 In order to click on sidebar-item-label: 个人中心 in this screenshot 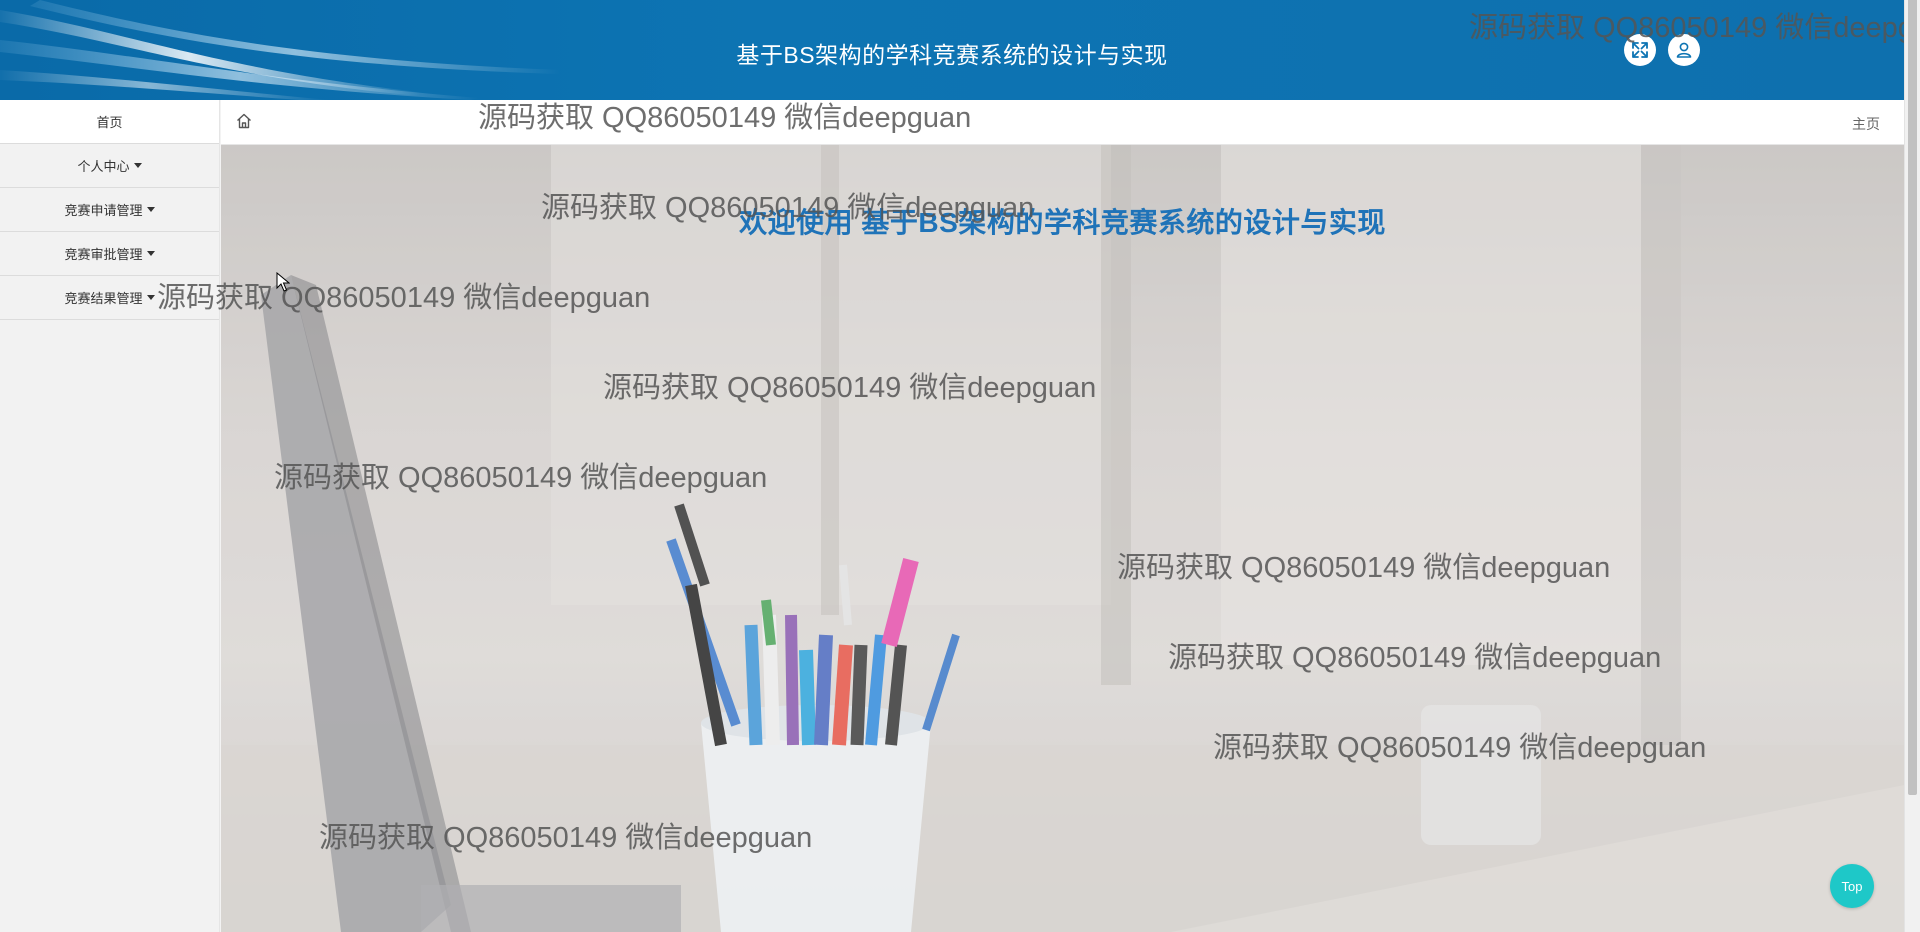, I will do `click(103, 166)`.